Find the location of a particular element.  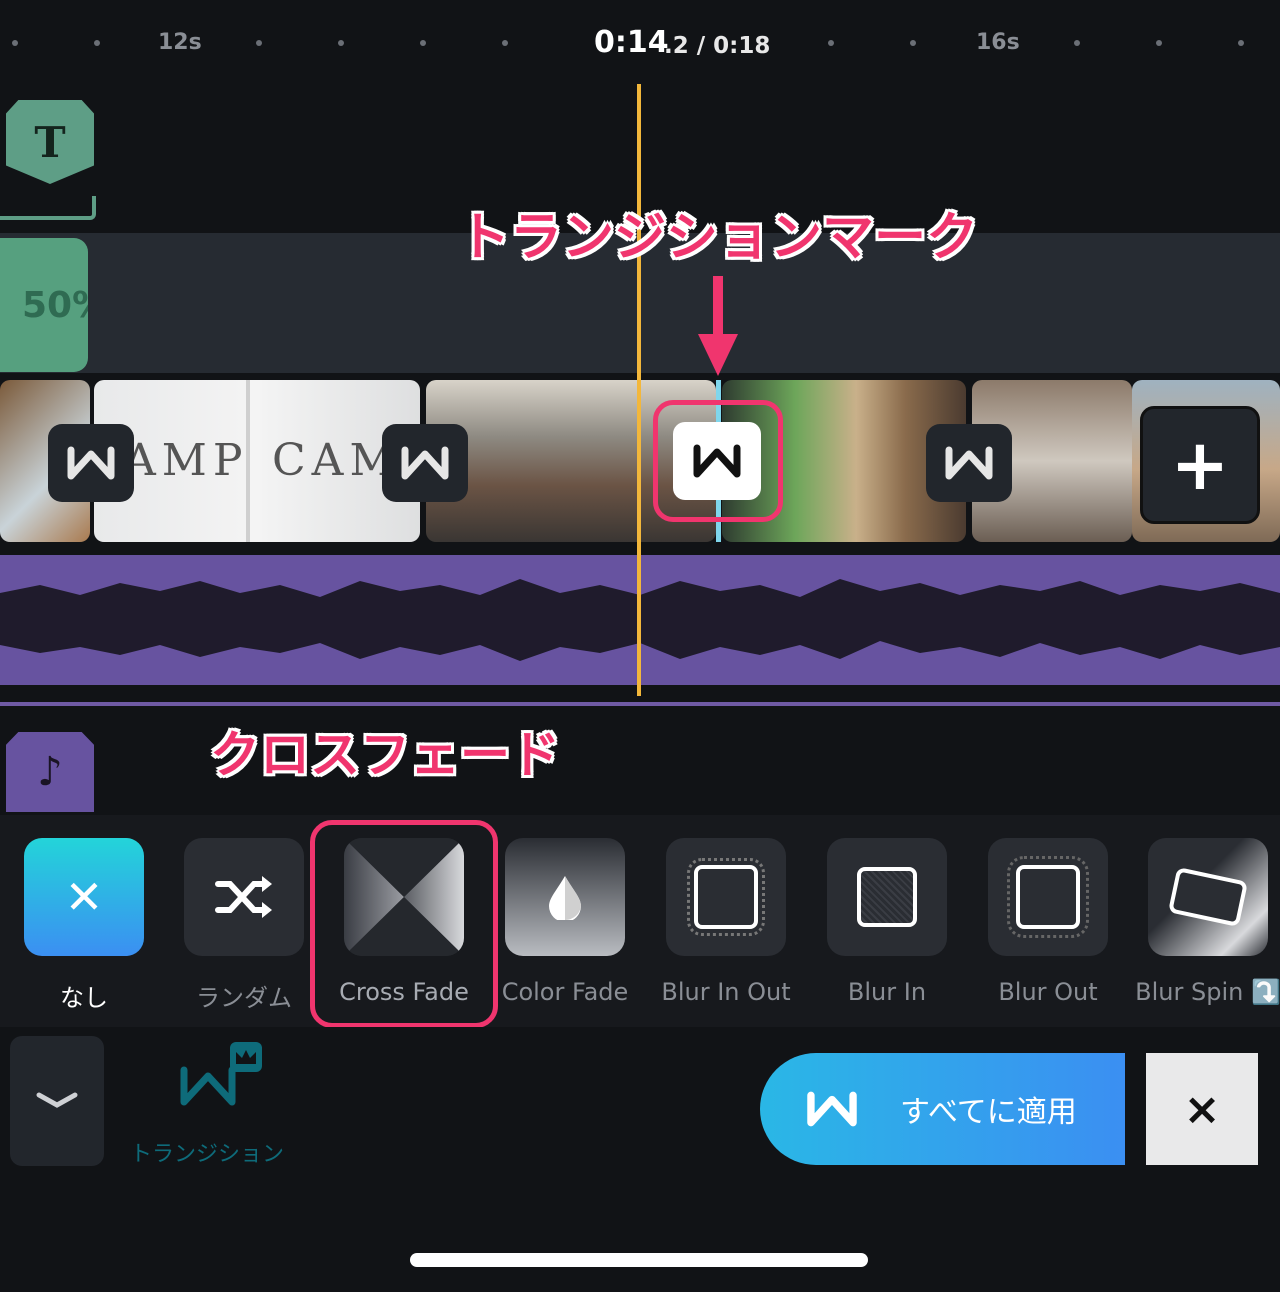

random-thumbnail is located at coordinates (244, 897).